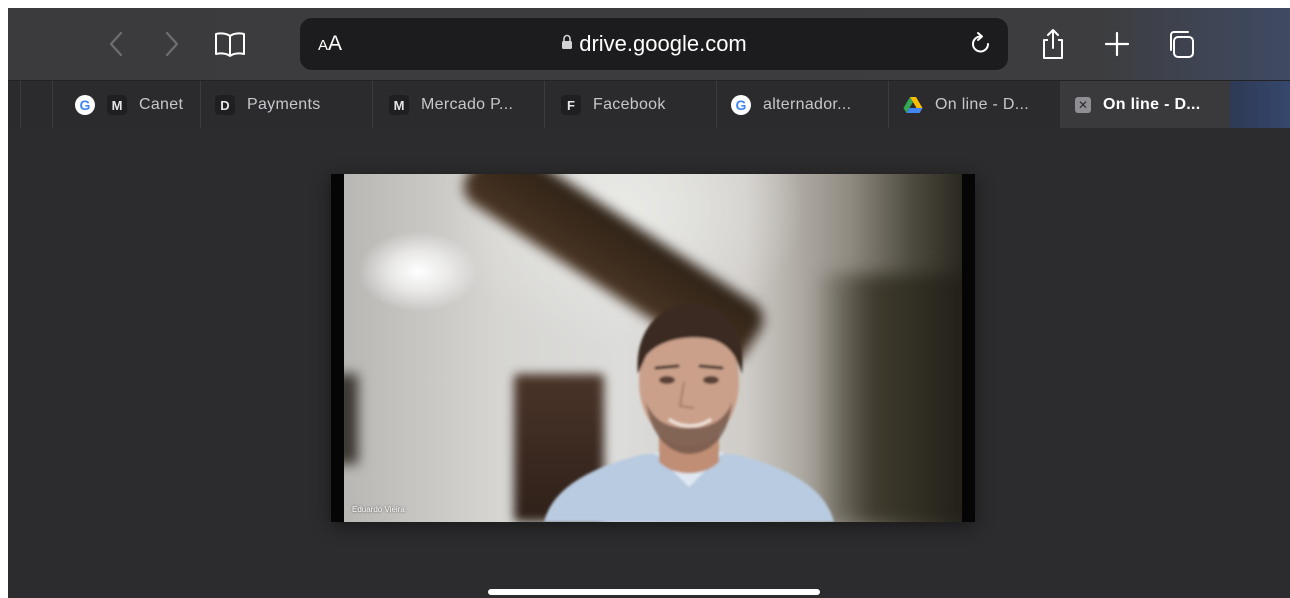  What do you see at coordinates (351, 419) in the screenshot?
I see `background-shadow` at bounding box center [351, 419].